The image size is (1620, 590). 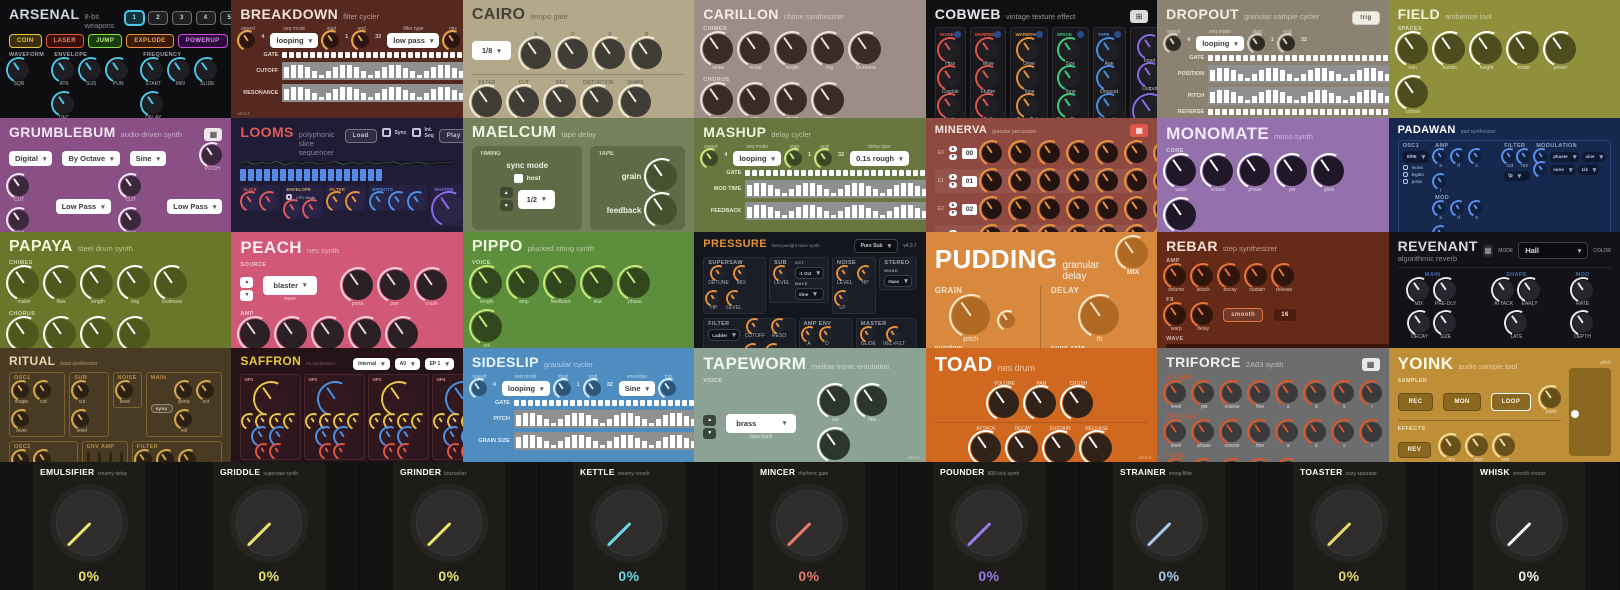 I want to click on knob-r, so click(x=1372, y=393).